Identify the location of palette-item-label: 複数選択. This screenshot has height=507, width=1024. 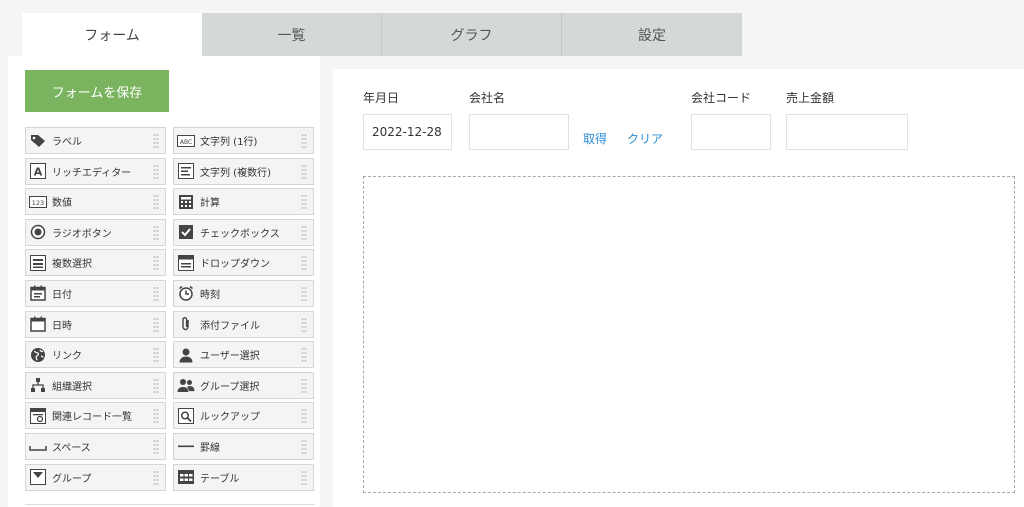
(72, 265).